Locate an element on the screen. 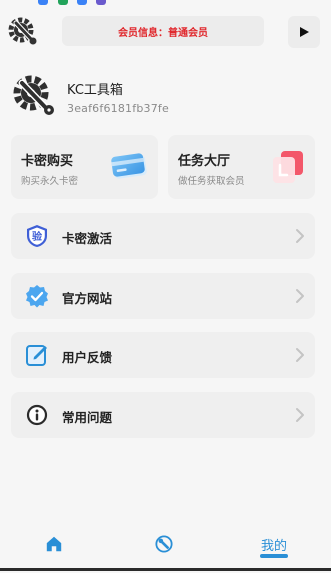 This screenshot has height=573, width=331. app-logo-icon is located at coordinates (23, 32).